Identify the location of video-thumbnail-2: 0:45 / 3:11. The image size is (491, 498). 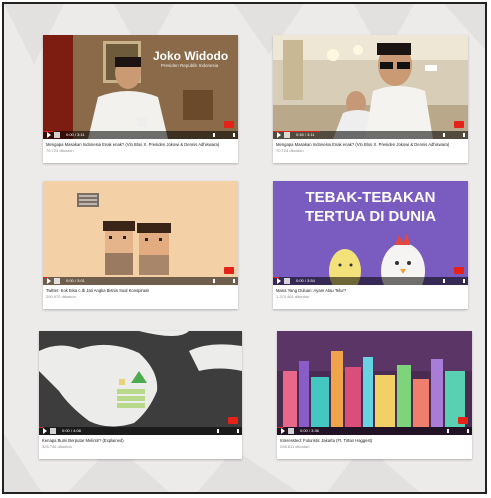
(370, 87).